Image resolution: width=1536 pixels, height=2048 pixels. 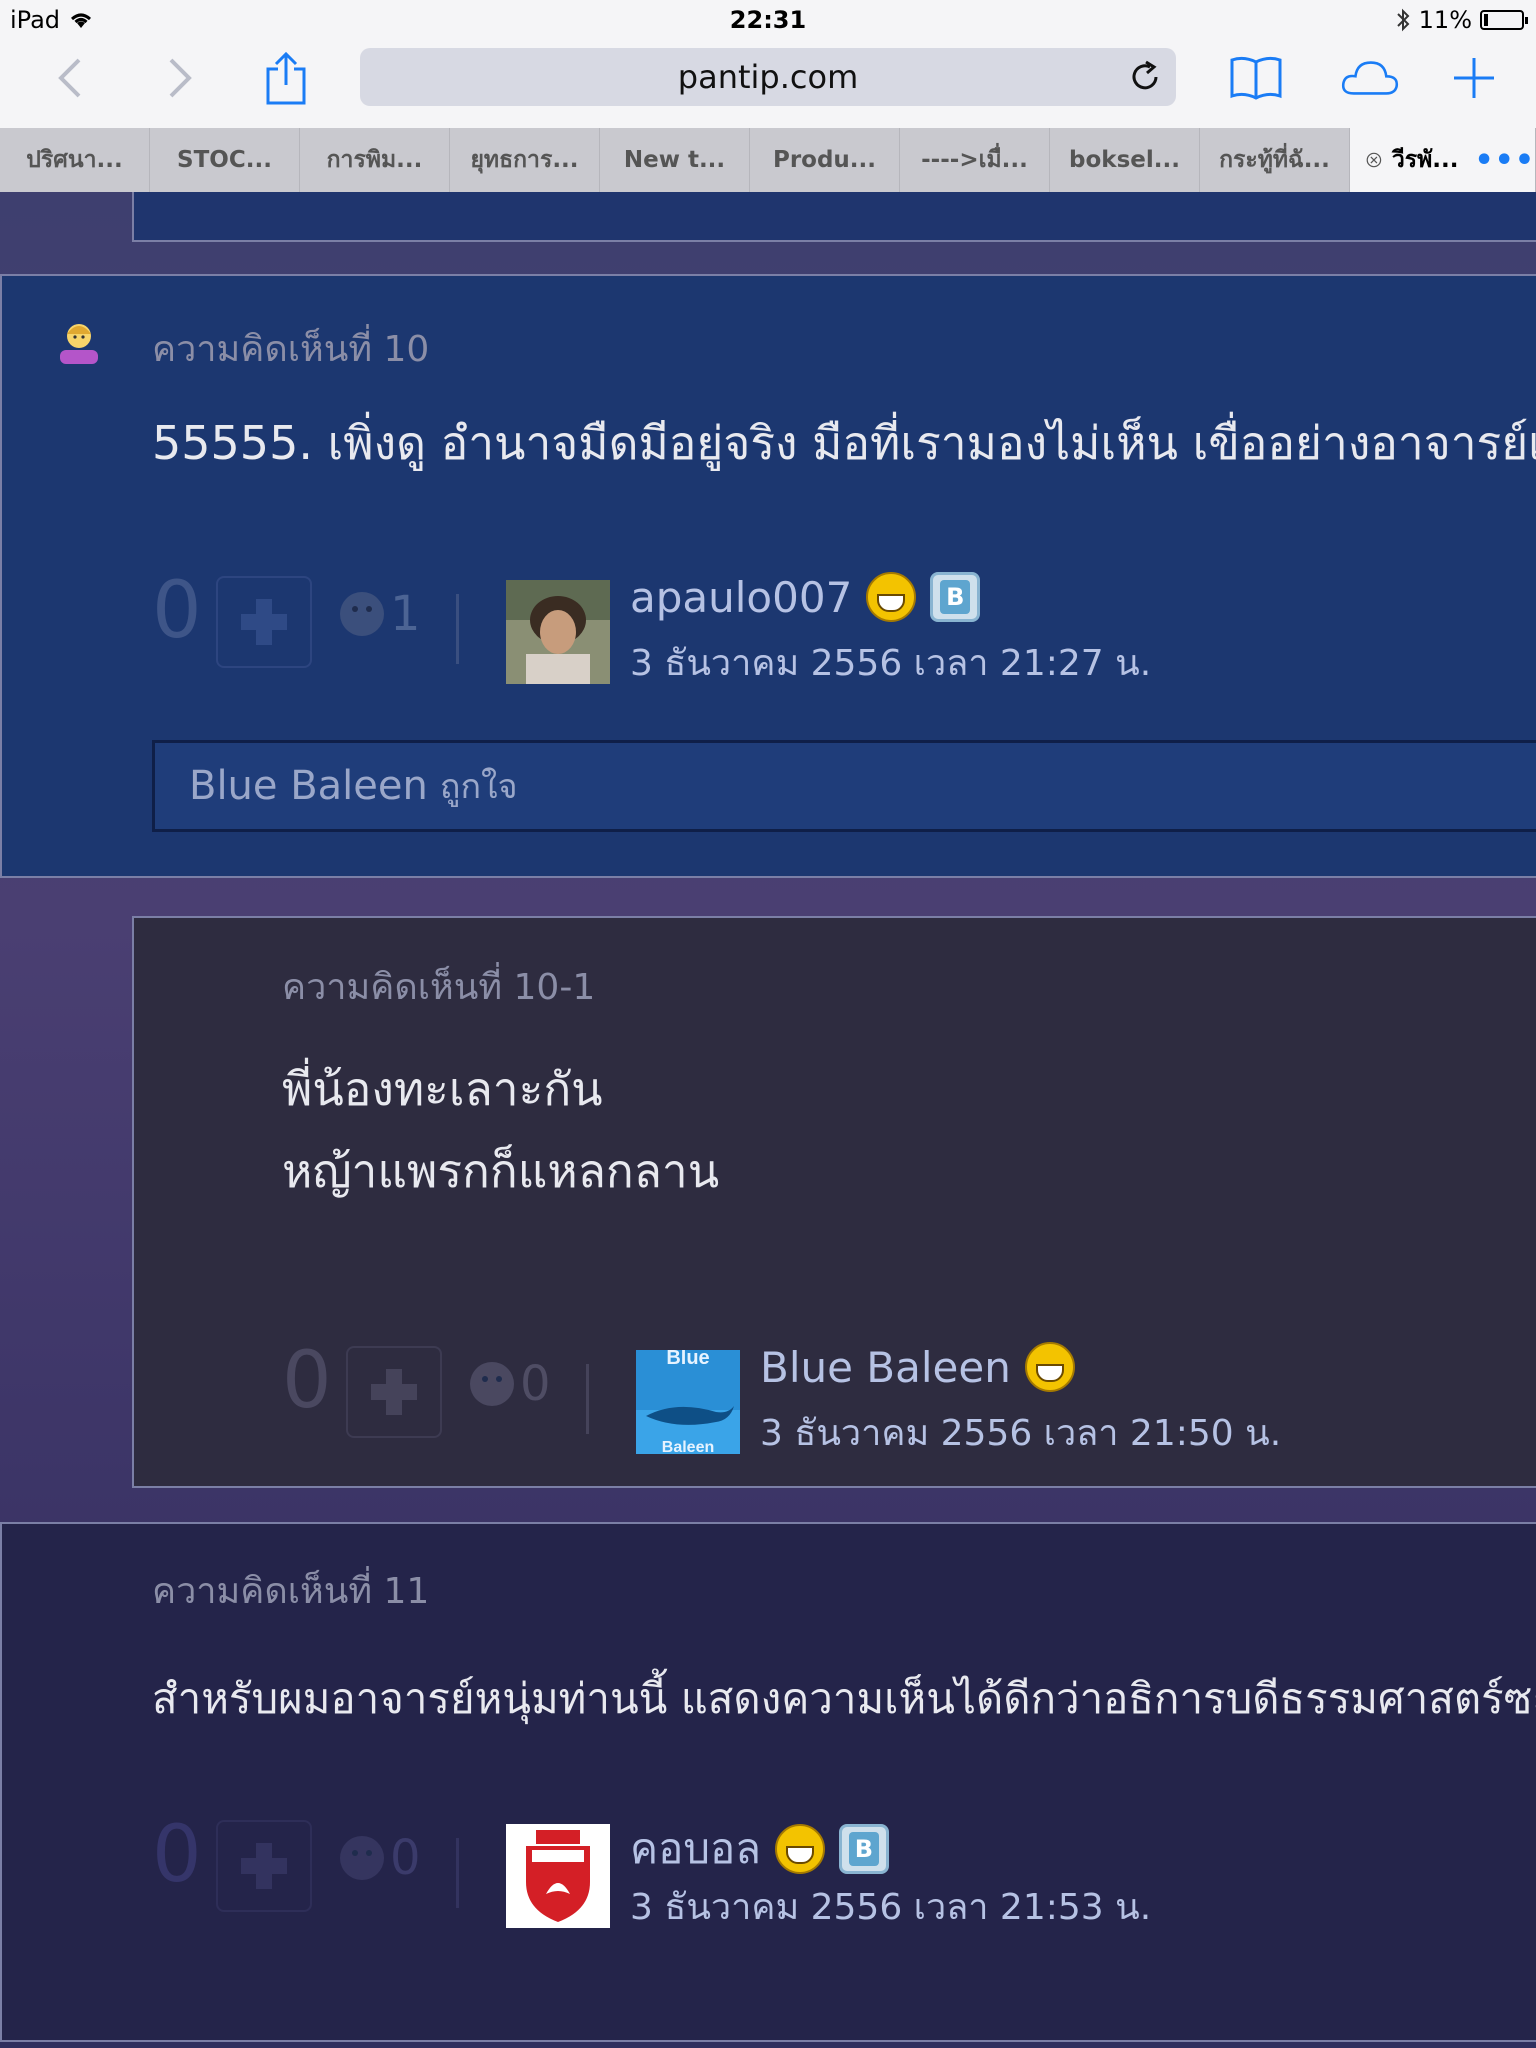 I want to click on author-line: Blue Baleen, so click(x=917, y=1367).